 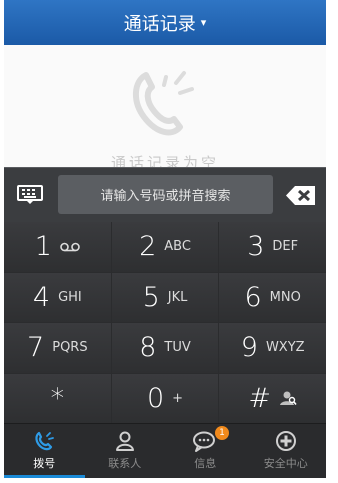 What do you see at coordinates (124, 441) in the screenshot?
I see `contacts-icon` at bounding box center [124, 441].